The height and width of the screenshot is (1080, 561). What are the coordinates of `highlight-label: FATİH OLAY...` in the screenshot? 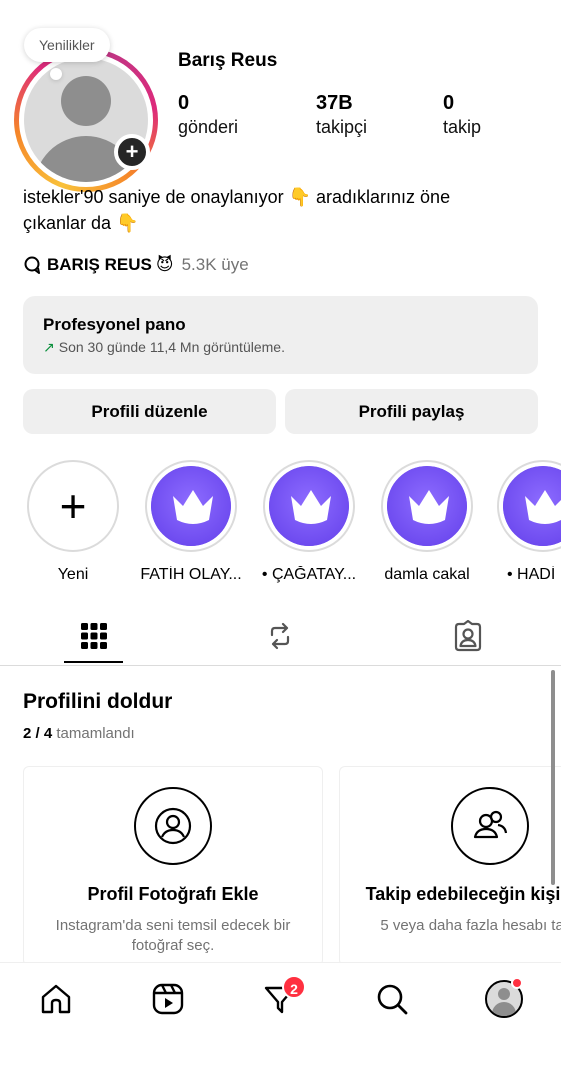 It's located at (191, 574).